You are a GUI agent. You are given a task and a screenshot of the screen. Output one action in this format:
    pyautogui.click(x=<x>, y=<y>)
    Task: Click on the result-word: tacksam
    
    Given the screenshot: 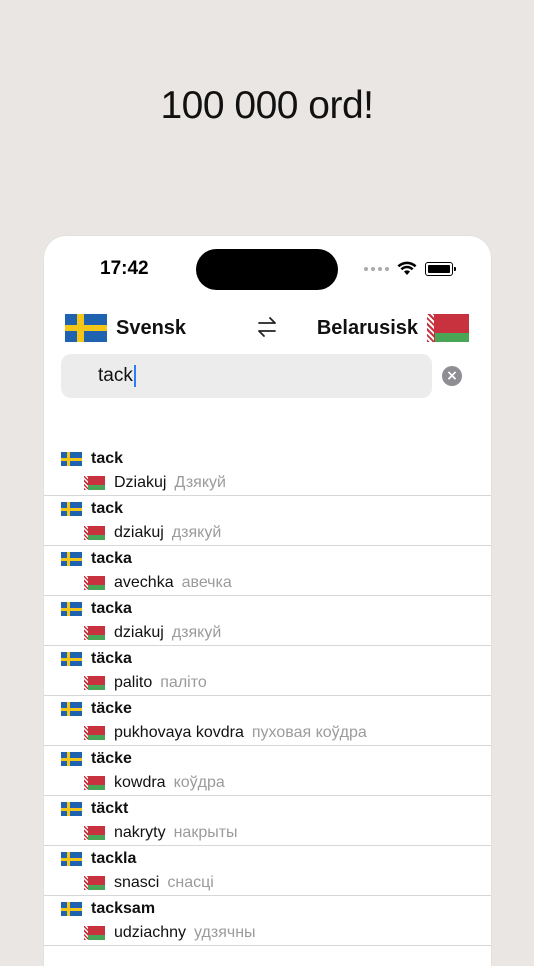 What is the action you would take?
    pyautogui.click(x=108, y=909)
    